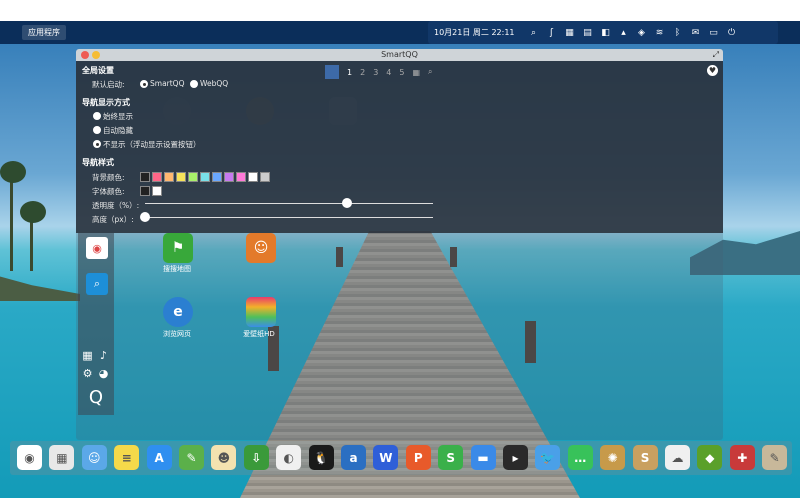 The image size is (800, 500). Describe the element at coordinates (606, 32) in the screenshot. I see `qq-panel-icon: ◧` at that location.